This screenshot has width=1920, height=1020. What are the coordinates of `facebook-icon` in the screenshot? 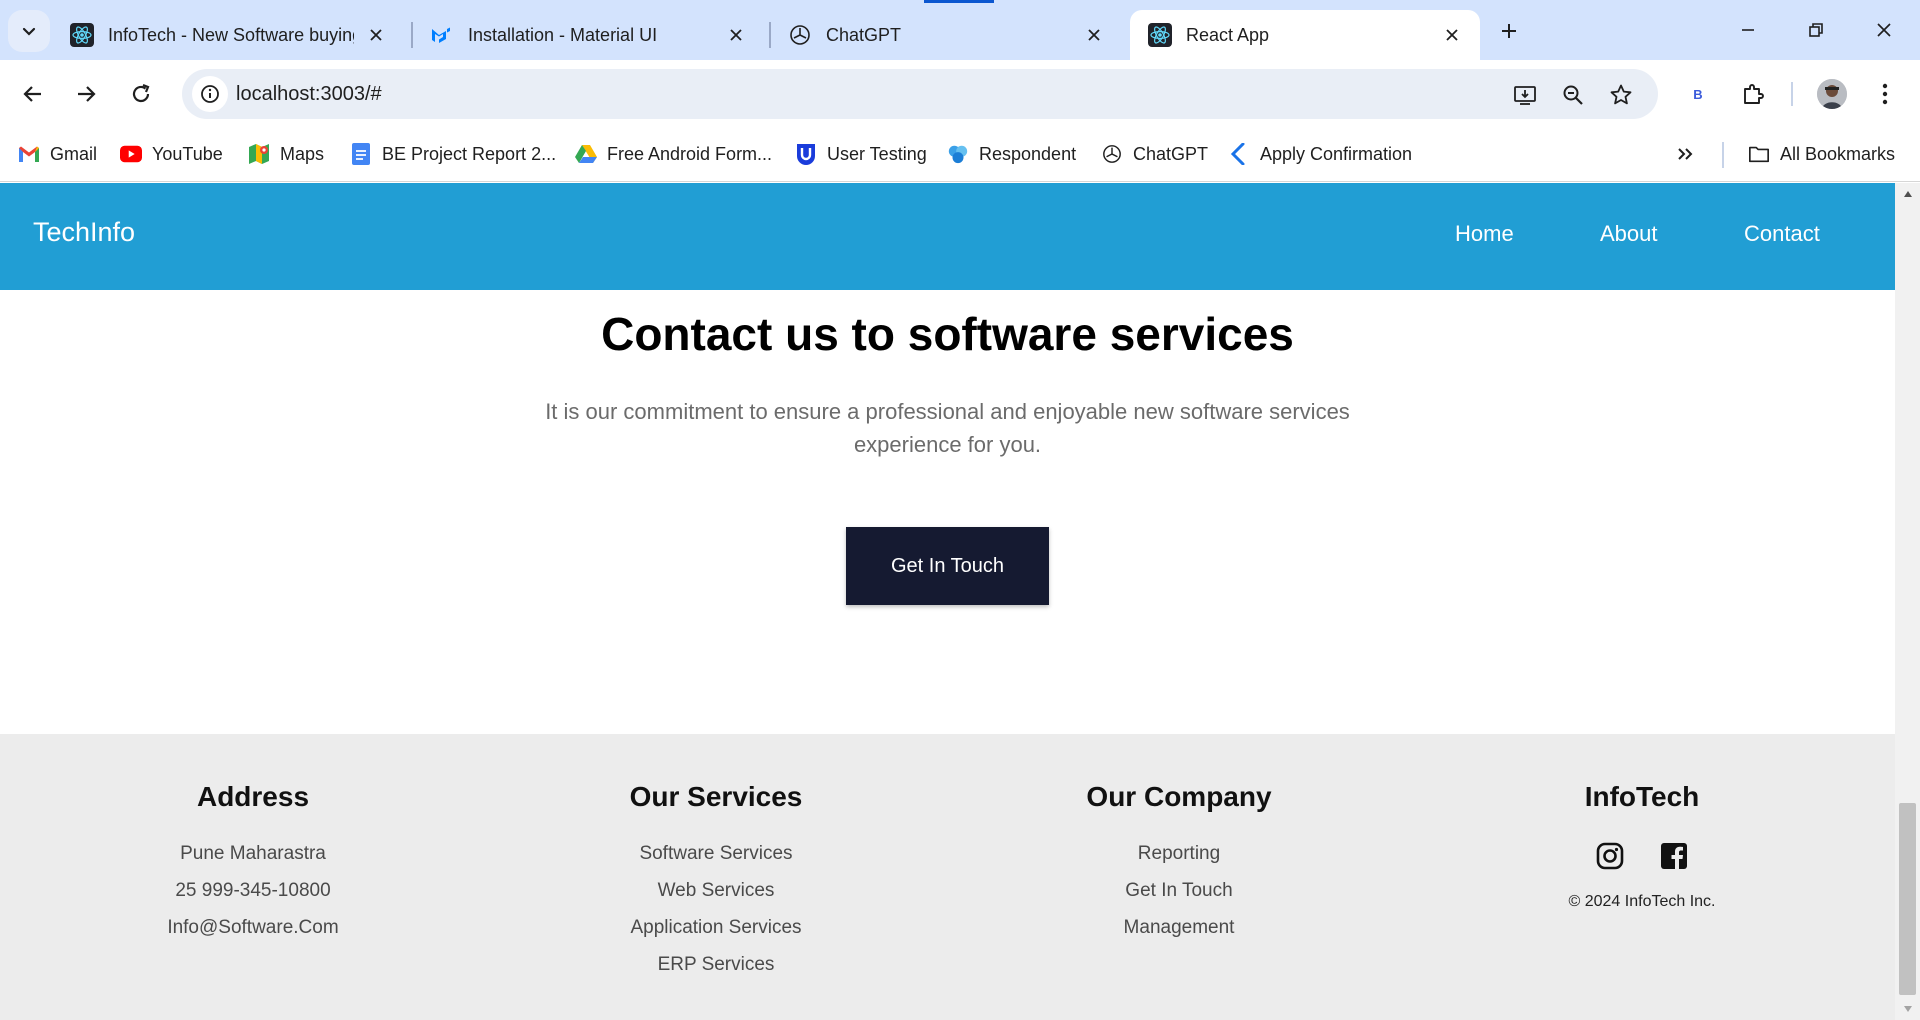 It's located at (1674, 856).